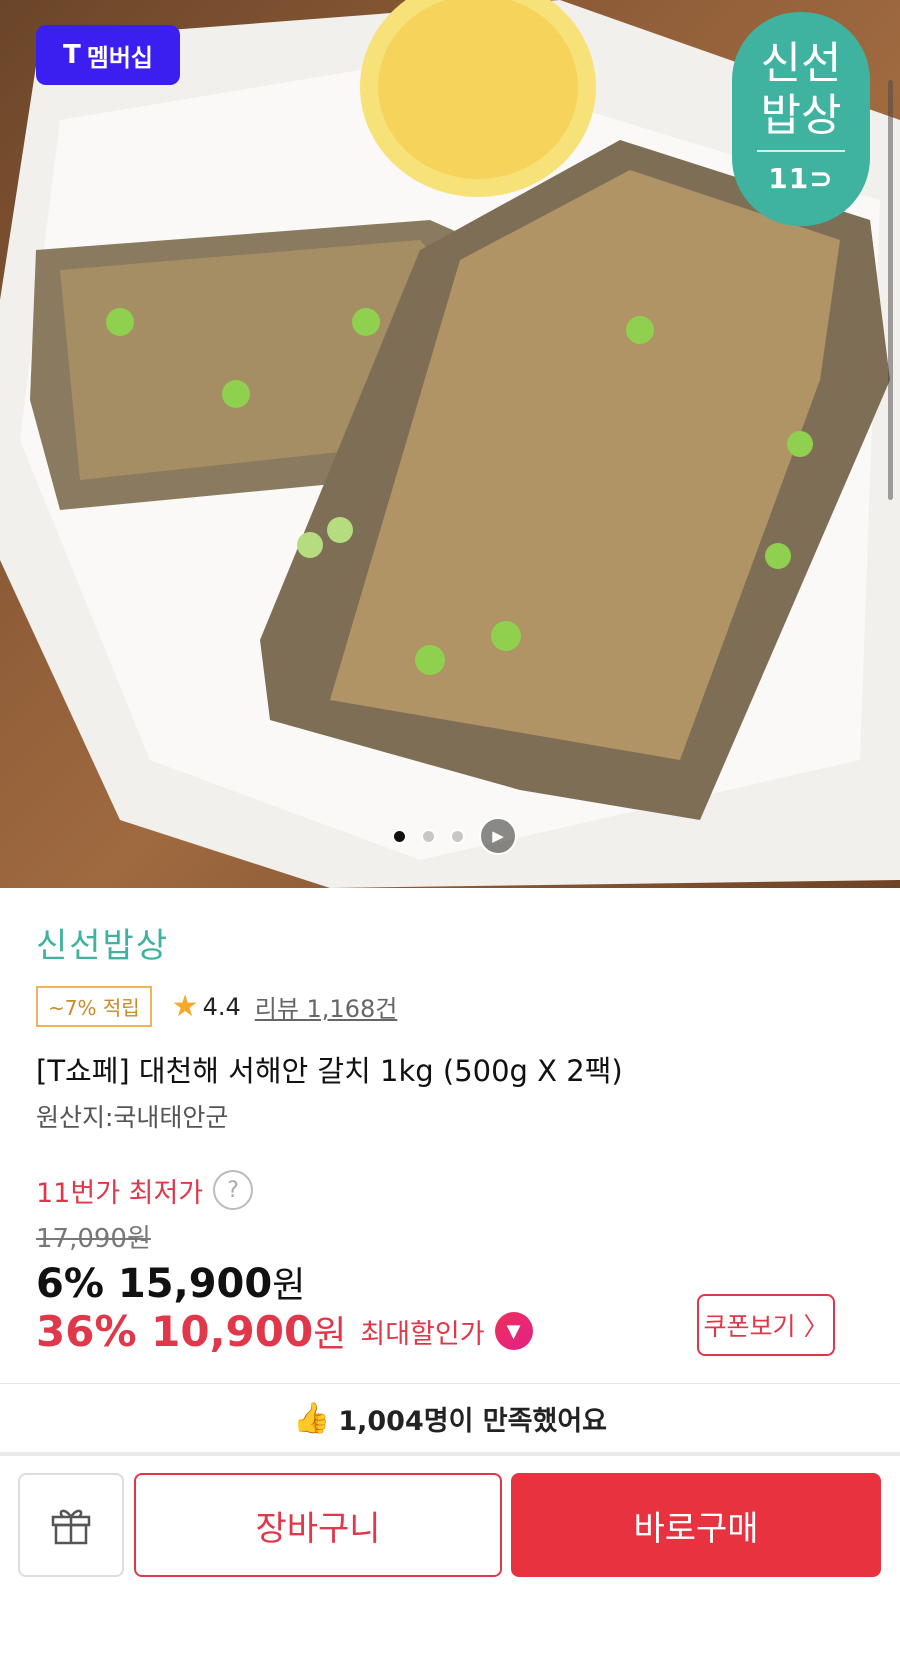  I want to click on brand-store-badge: 신선 밥상 11⊃, so click(801, 119).